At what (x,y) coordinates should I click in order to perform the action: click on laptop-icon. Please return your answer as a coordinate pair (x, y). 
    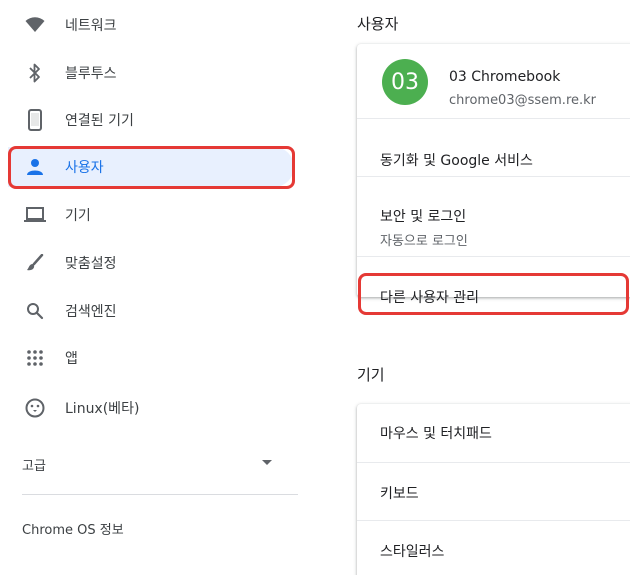
    Looking at the image, I should click on (35, 215).